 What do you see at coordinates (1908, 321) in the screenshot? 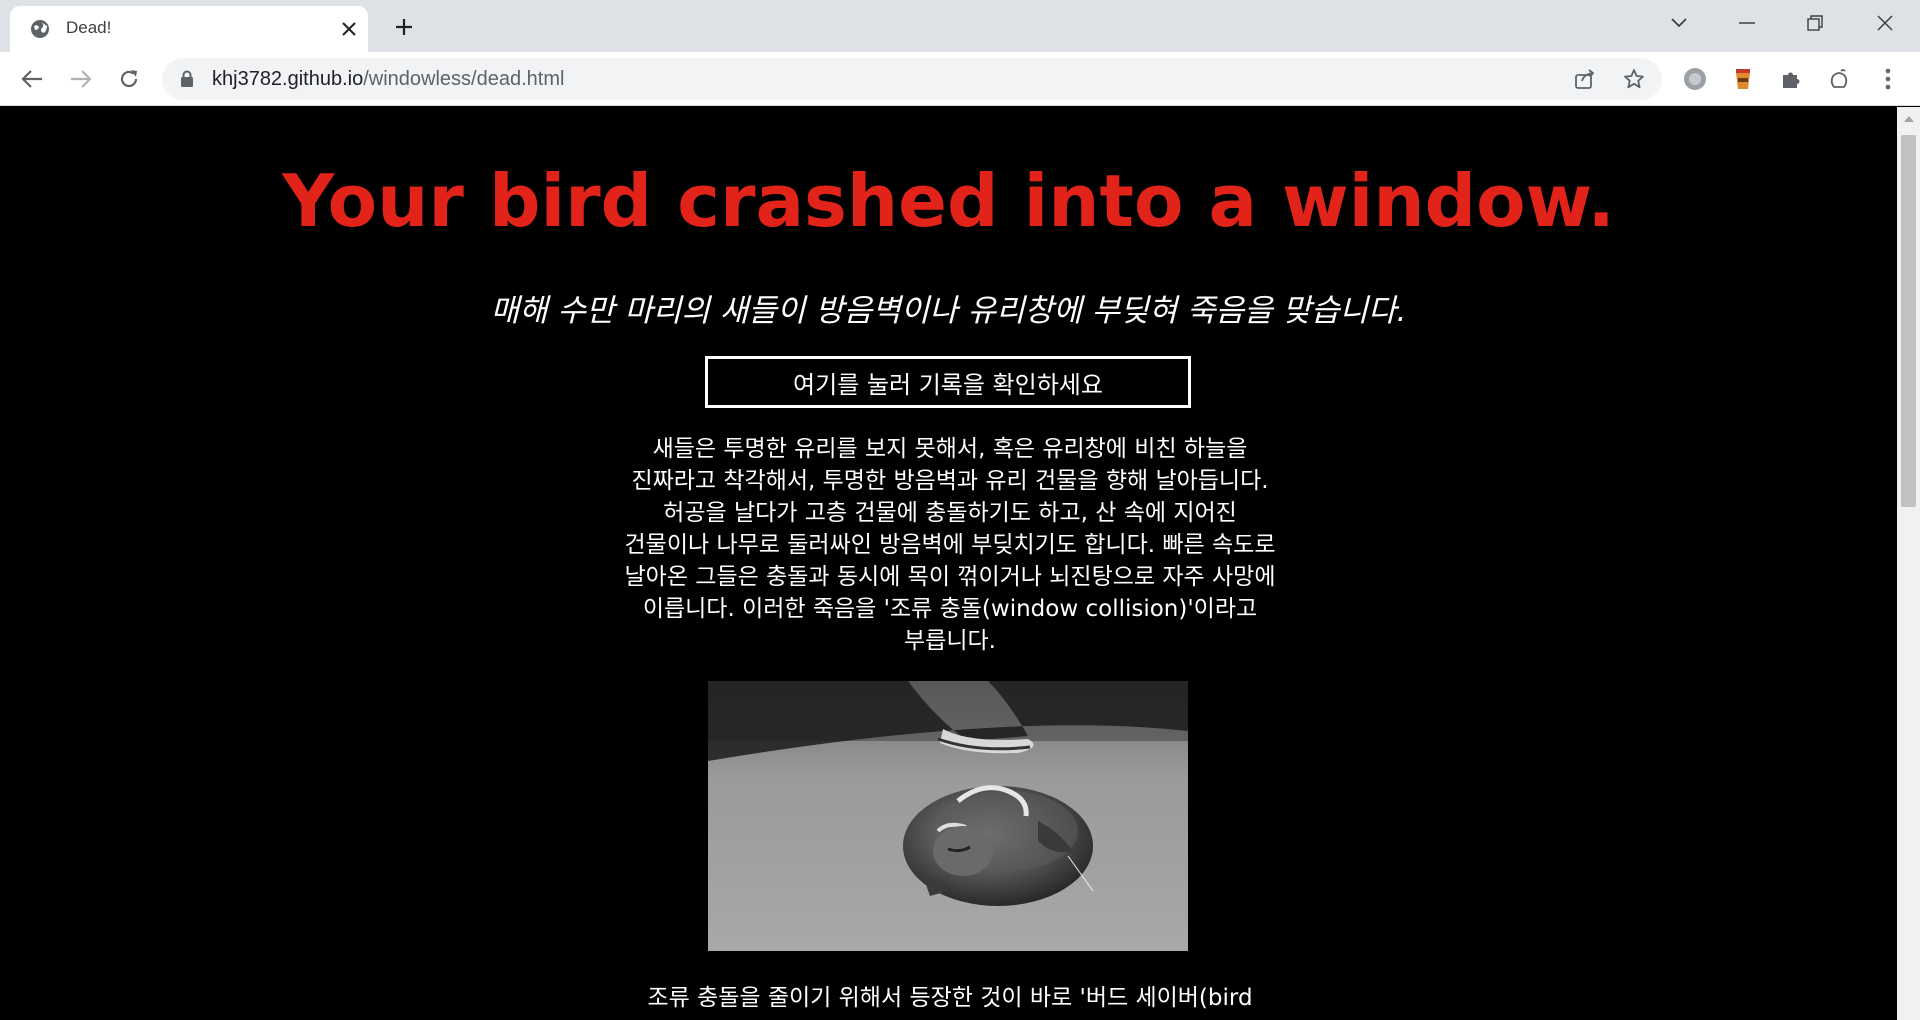
I see `scrollbar-thumb` at bounding box center [1908, 321].